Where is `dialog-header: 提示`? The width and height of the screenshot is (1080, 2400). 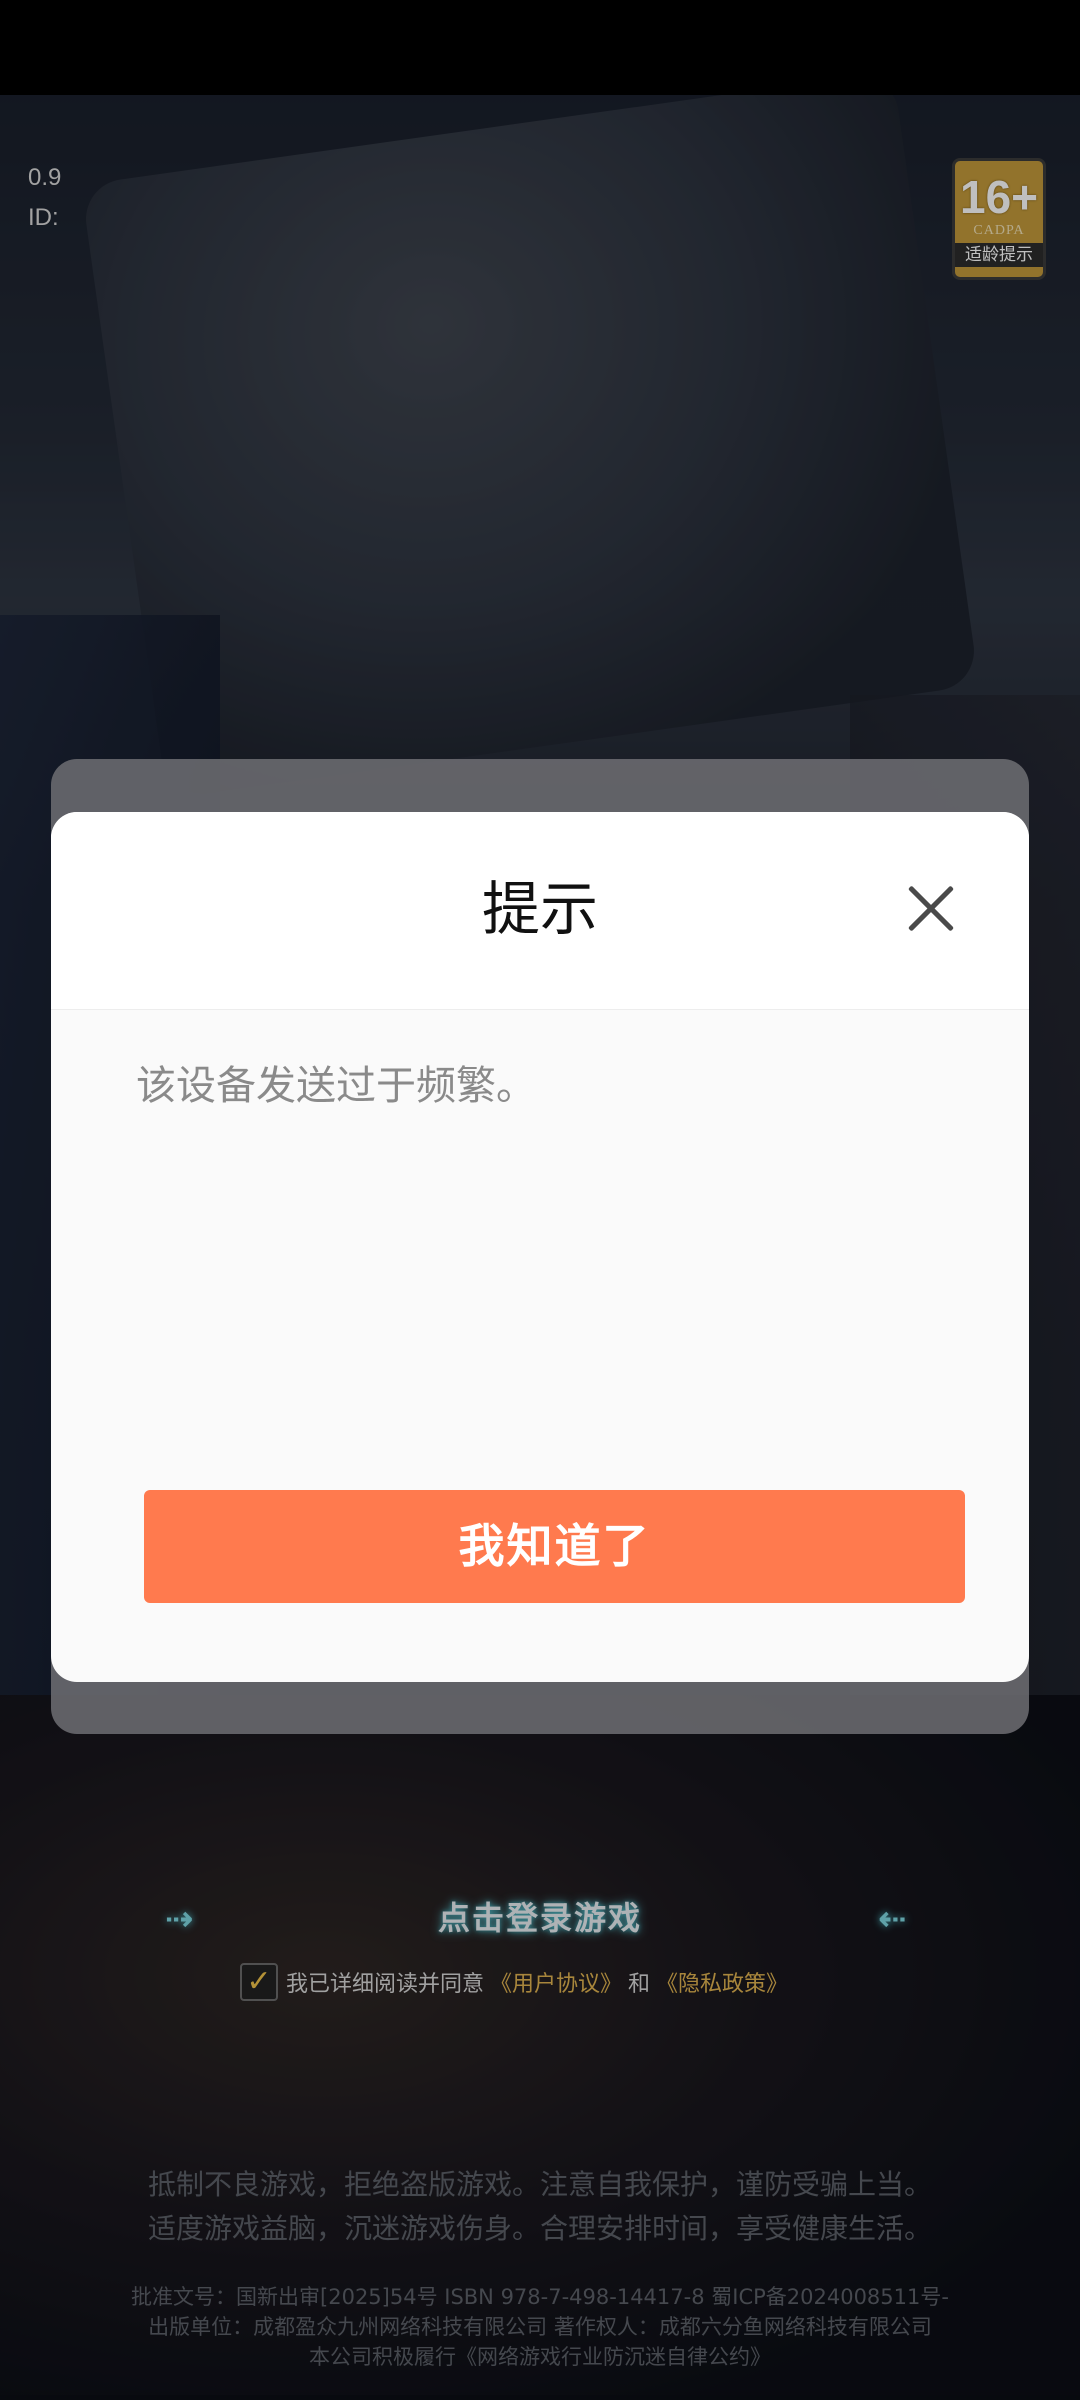
dialog-header: 提示 is located at coordinates (540, 911).